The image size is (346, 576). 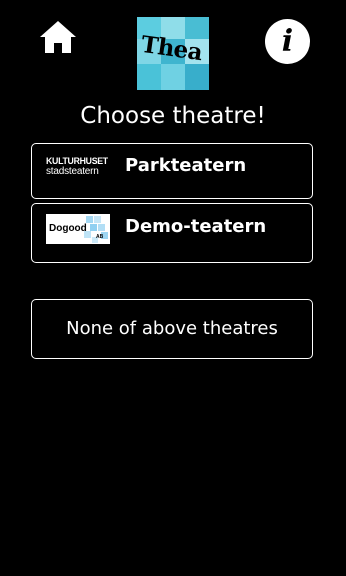 I want to click on theatre-option-demo-teatern: Dogood AB Demo-teatern, so click(x=172, y=233).